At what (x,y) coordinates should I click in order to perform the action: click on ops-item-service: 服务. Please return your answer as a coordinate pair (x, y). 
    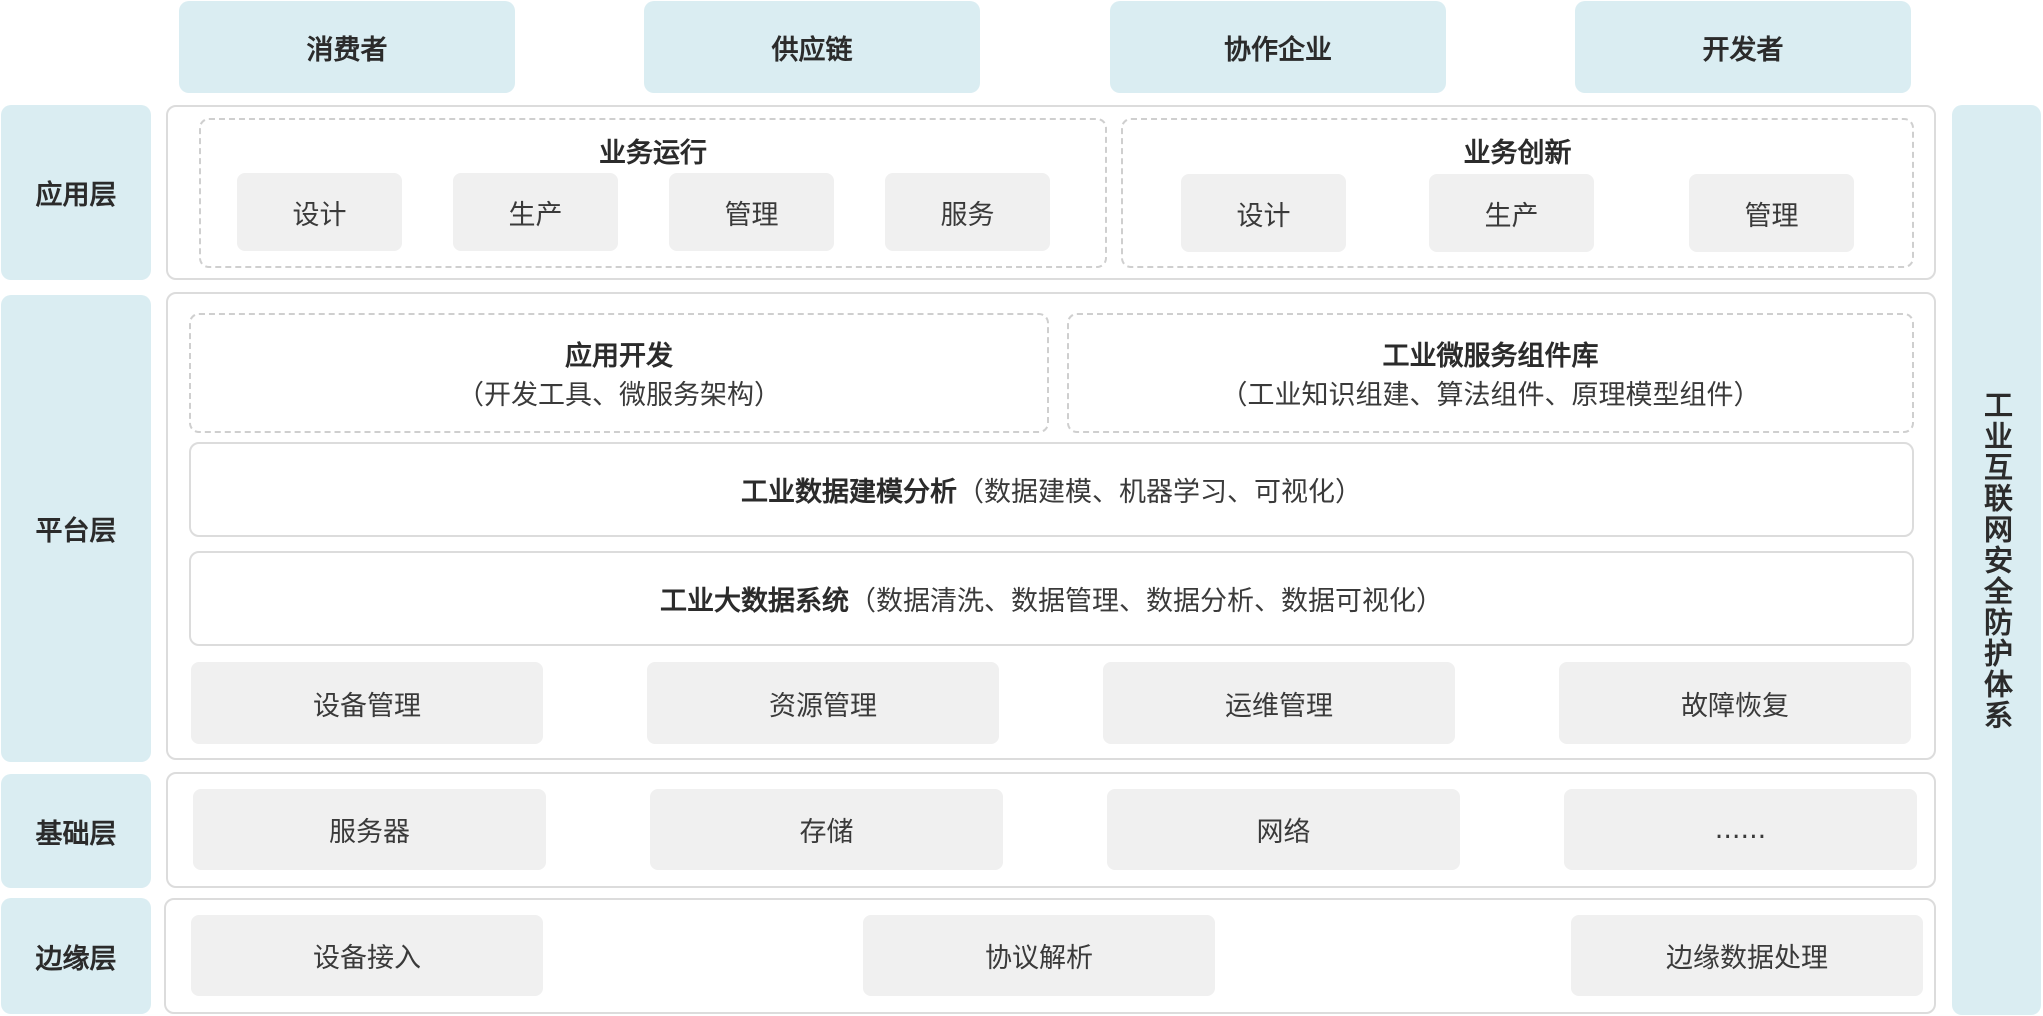
    Looking at the image, I should click on (967, 212).